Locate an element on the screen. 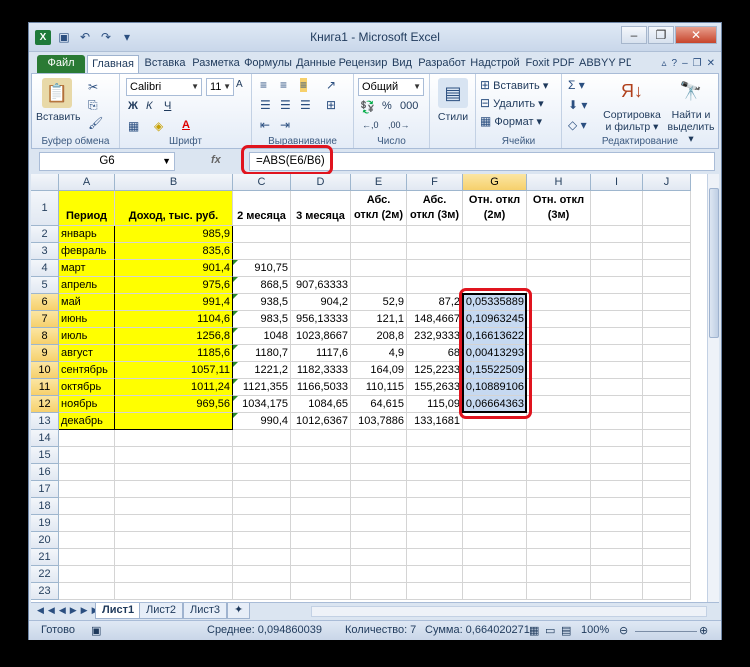 The image size is (750, 667). styles-button: ▤ Стили is located at coordinates (453, 100).